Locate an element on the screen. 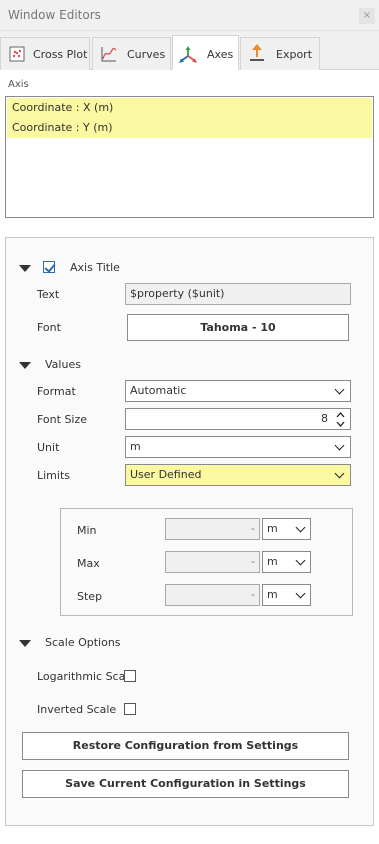  axis-title-header: Axis Title is located at coordinates (95, 267).